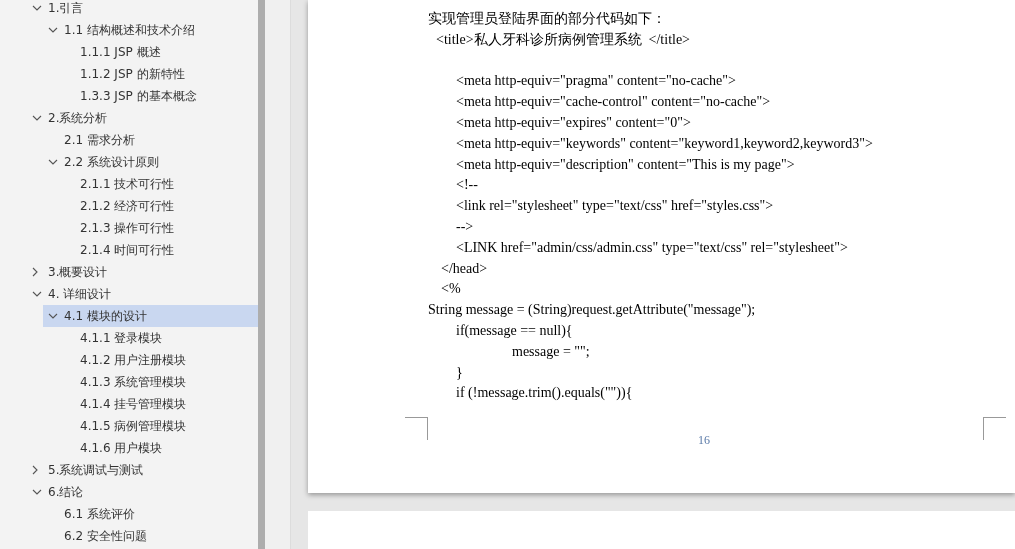 The image size is (1015, 549). What do you see at coordinates (142, 272) in the screenshot?
I see `outline-item: 3.概要设计` at bounding box center [142, 272].